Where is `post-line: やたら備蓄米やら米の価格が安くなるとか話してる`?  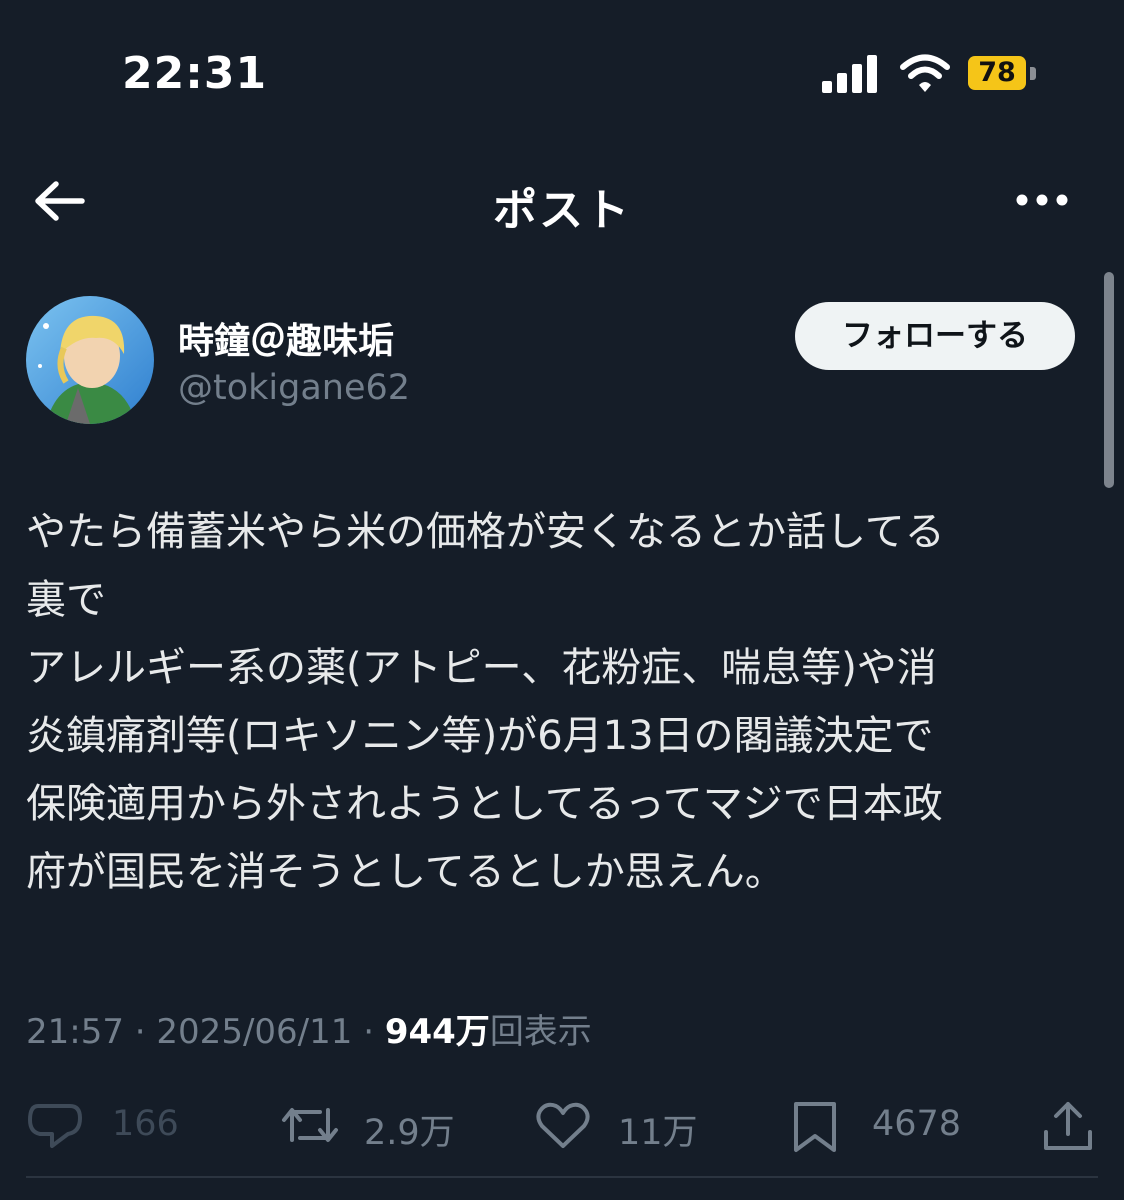
post-line: やたら備蓄米やら米の価格が安くなるとか話してる is located at coordinates (485, 532).